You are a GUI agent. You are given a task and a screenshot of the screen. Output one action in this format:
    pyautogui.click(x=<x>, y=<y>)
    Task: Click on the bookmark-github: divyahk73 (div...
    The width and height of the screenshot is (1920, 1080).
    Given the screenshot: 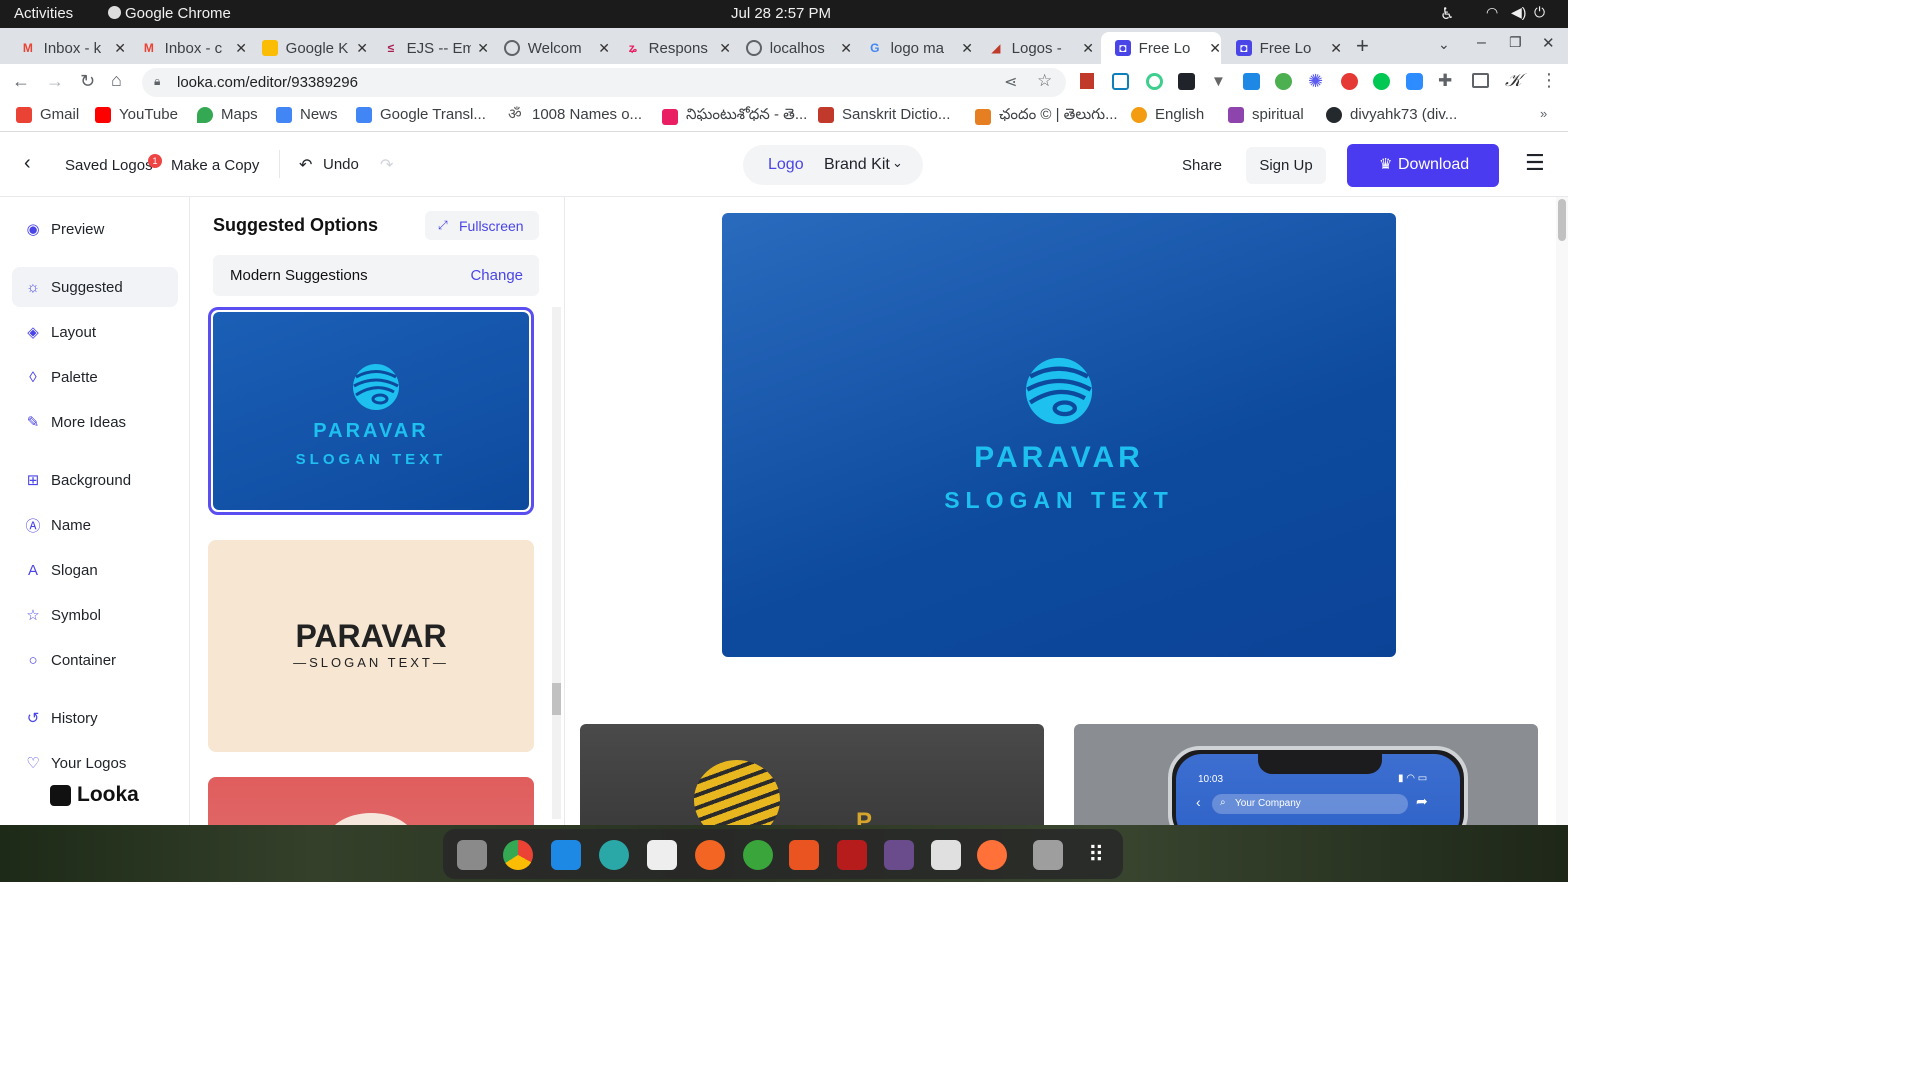 What is the action you would take?
    pyautogui.click(x=1391, y=114)
    